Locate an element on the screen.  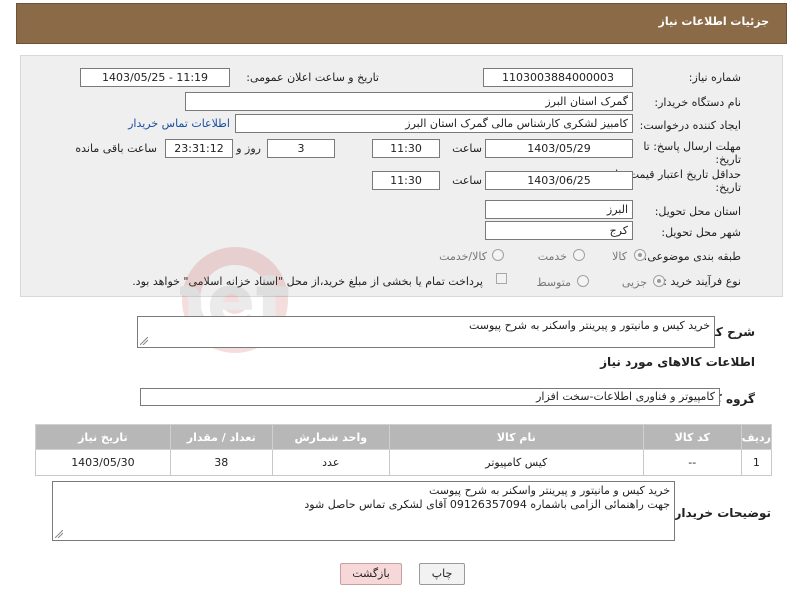
requester-label: ایجاد کننده درخواست: is located at coordinates (690, 125).